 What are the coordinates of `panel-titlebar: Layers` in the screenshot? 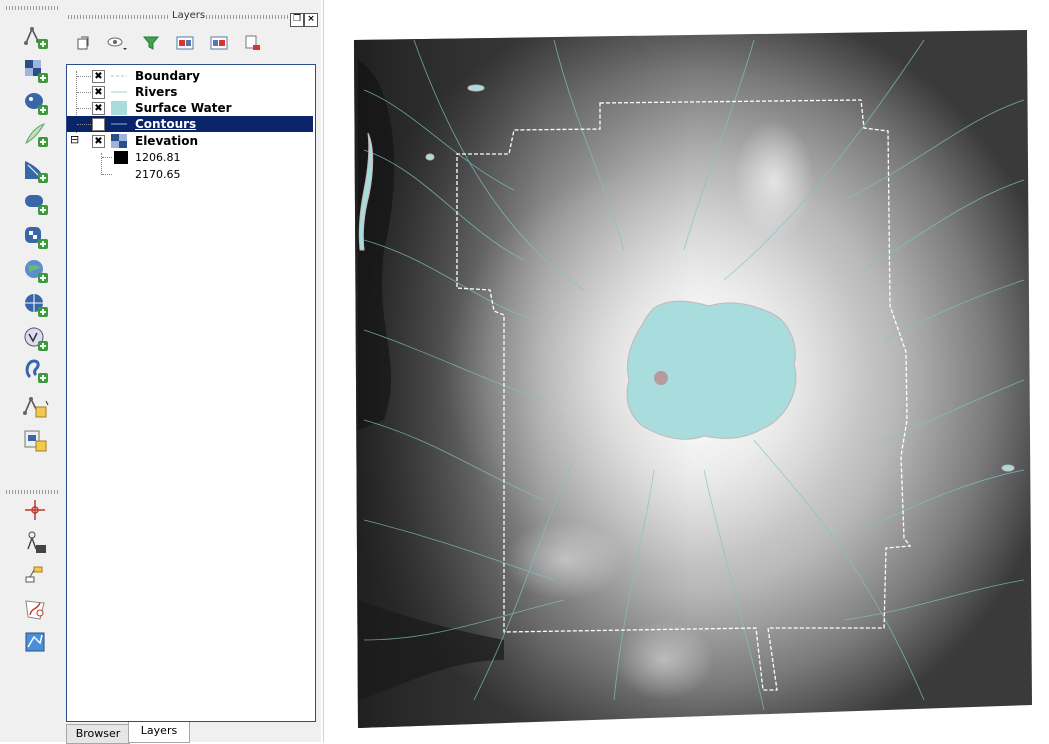 It's located at (192, 16).